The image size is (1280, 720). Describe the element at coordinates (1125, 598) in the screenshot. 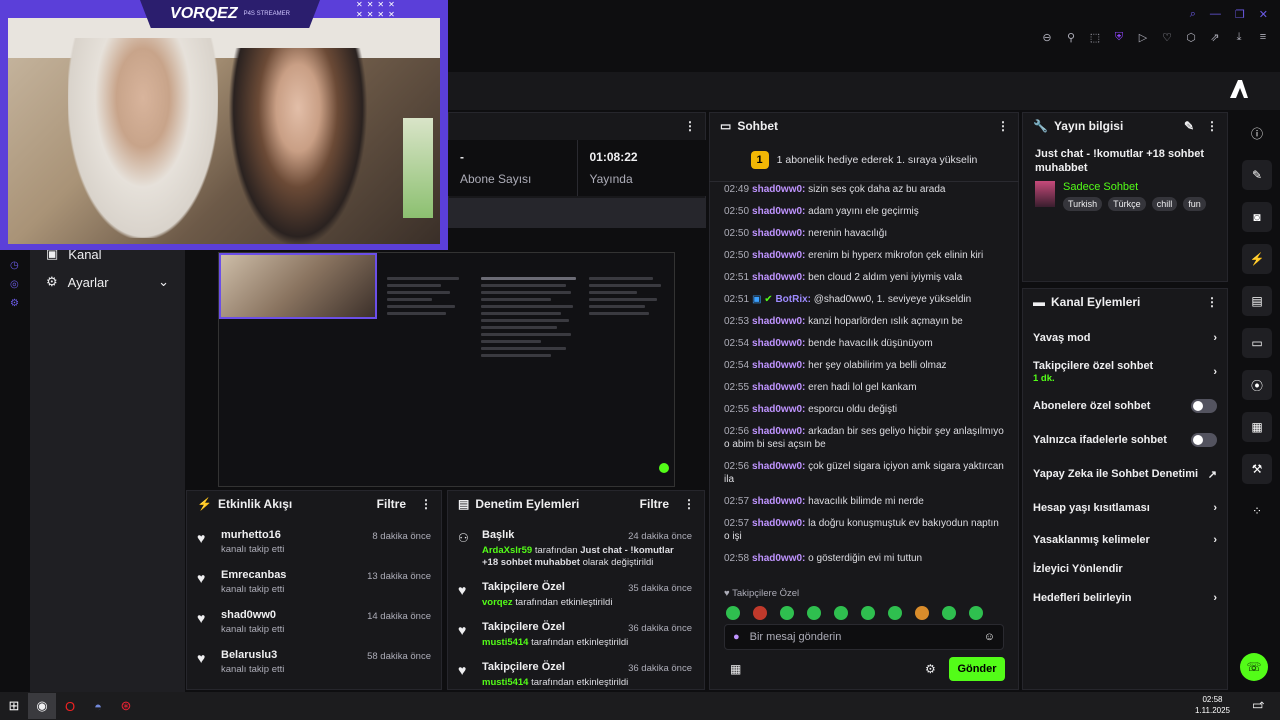

I see `action-goals: Hedefleri belirleyin ›` at that location.